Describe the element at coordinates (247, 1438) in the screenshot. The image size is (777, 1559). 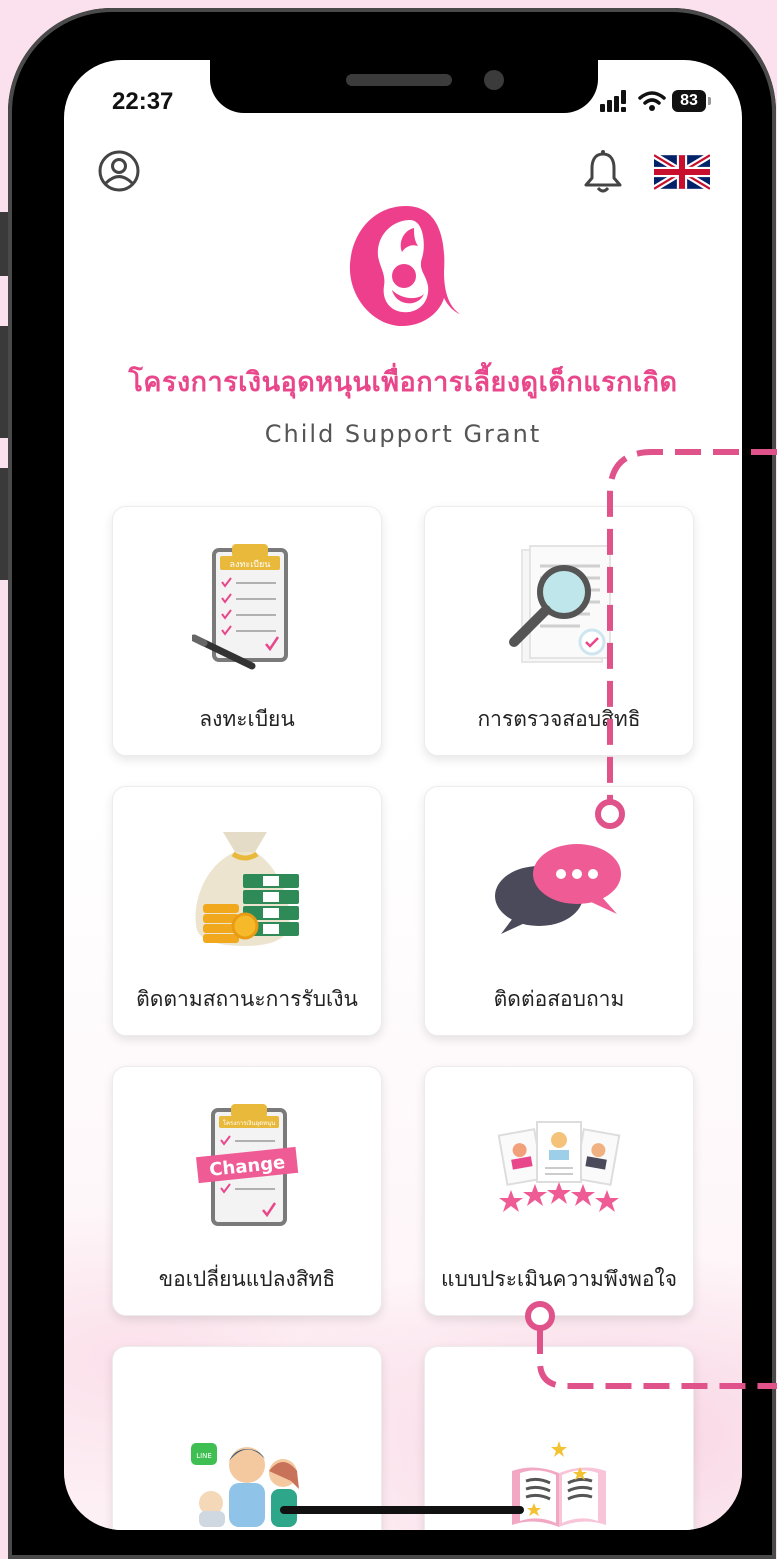
I see `menu-card-family: LINE` at that location.